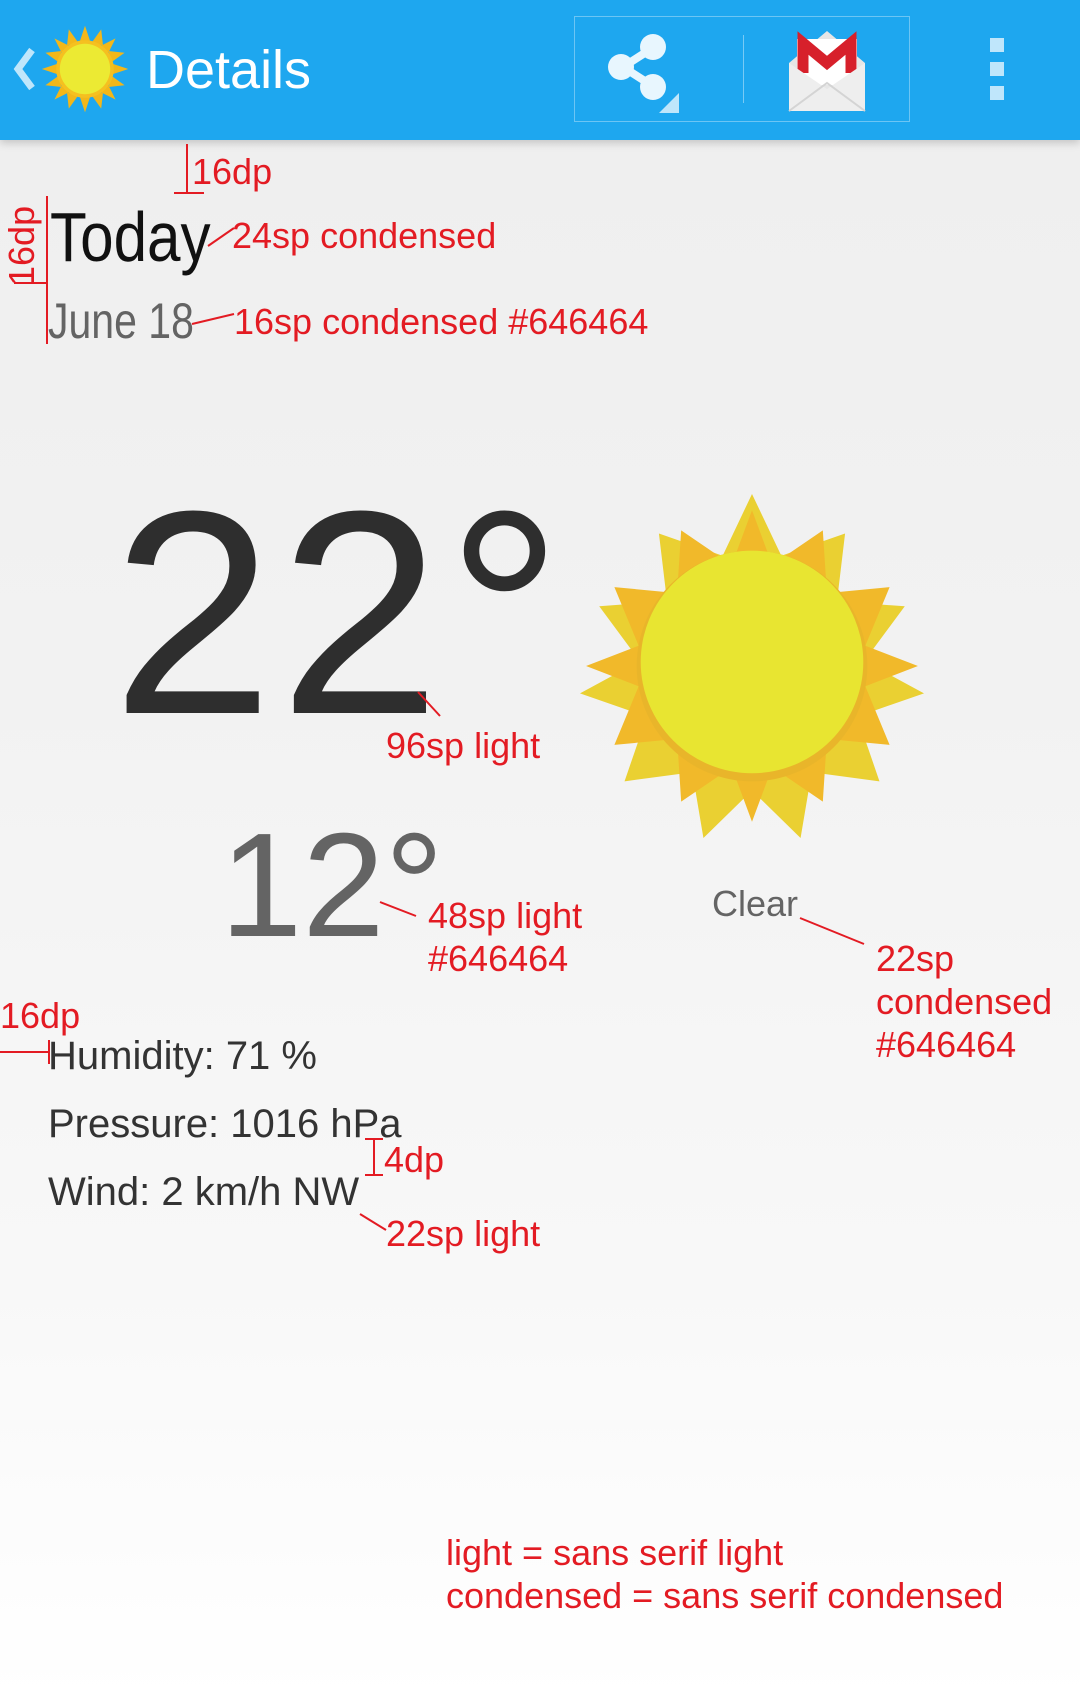 Image resolution: width=1080 pixels, height=1702 pixels. What do you see at coordinates (915, 958) in the screenshot?
I see `condition-spec-annotation-1: 22sp` at bounding box center [915, 958].